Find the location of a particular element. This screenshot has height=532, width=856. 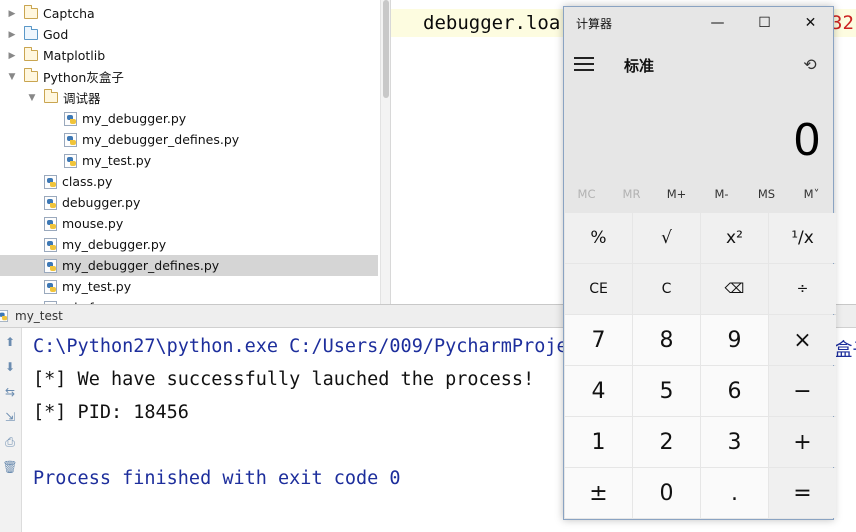

tree-file: ▶debugger.py is located at coordinates (189, 202).